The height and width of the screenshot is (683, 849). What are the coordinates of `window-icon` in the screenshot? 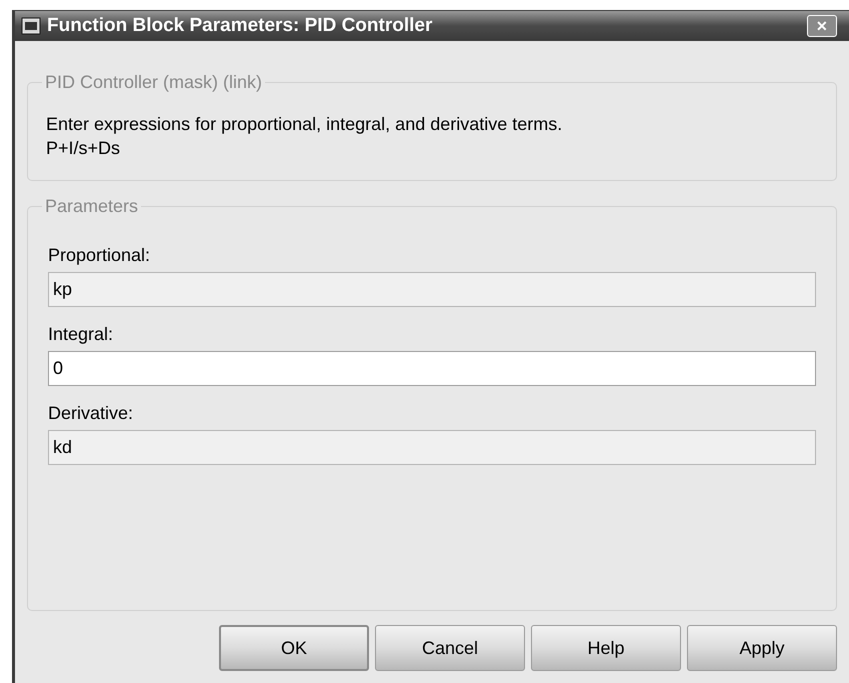 It's located at (31, 26).